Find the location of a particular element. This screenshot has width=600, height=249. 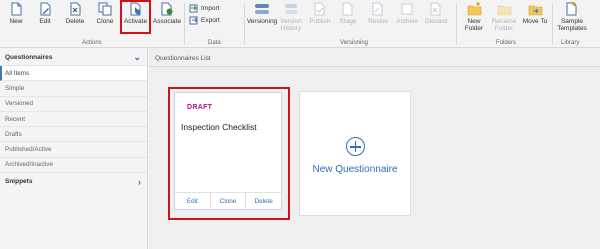

actions-group-label: Actions is located at coordinates (92, 43).